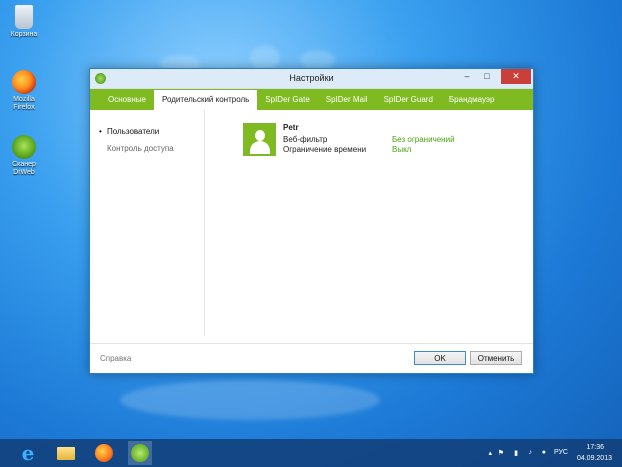 Image resolution: width=622 pixels, height=467 pixels. I want to click on close-button: ✕, so click(516, 76).